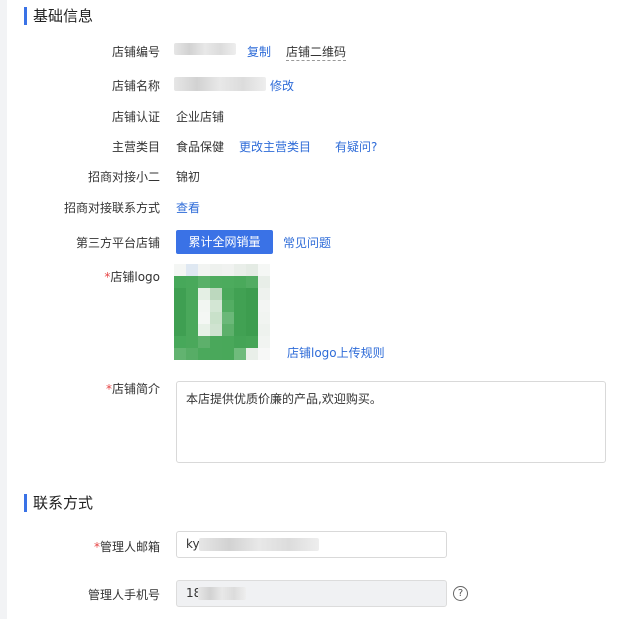 This screenshot has height=619, width=624. What do you see at coordinates (259, 544) in the screenshot?
I see `admin-email-redacted` at bounding box center [259, 544].